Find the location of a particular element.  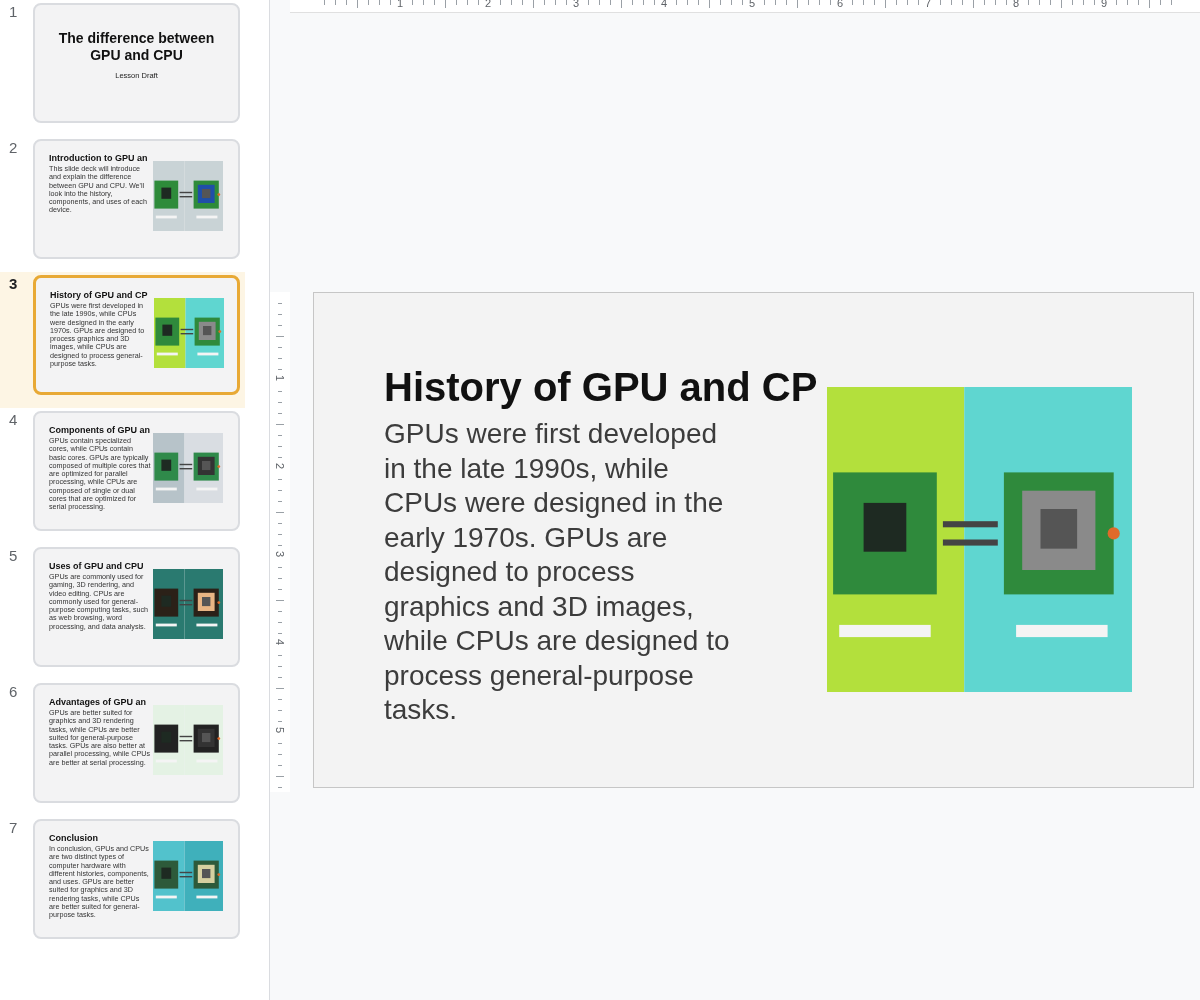

ruler-number: 6 is located at coordinates (840, 4).